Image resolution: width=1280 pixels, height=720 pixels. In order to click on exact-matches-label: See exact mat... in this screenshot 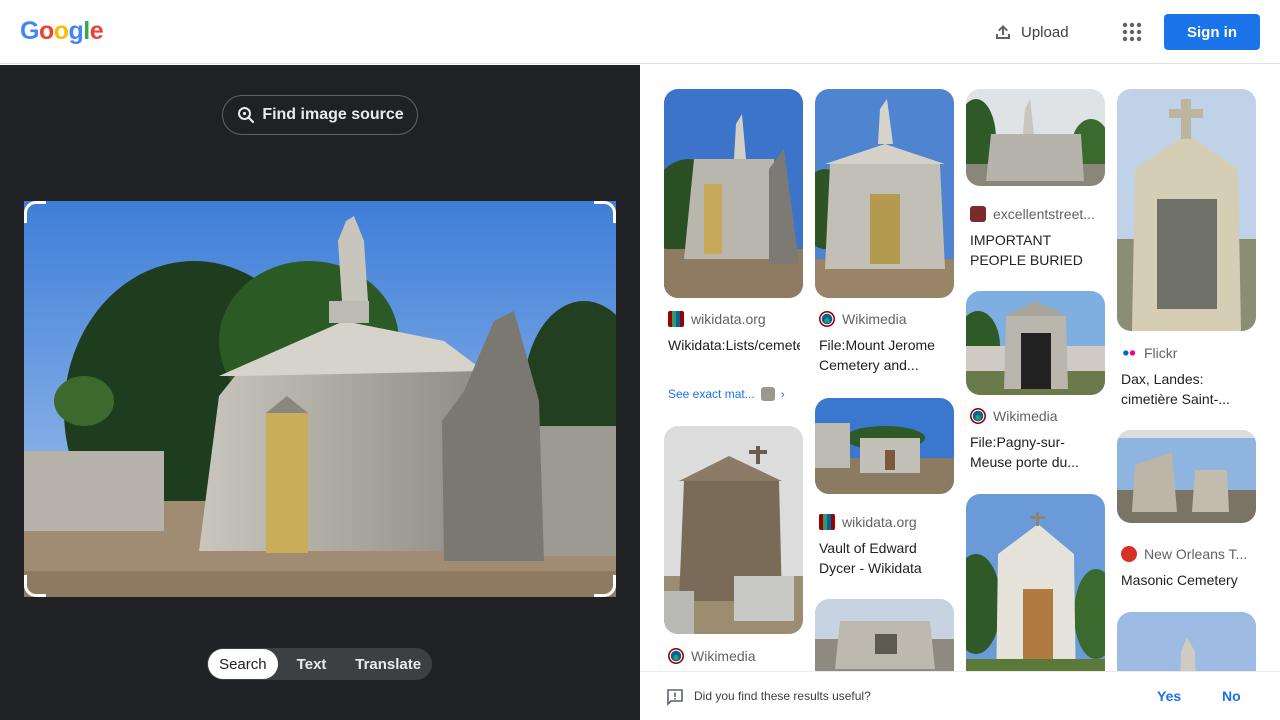, I will do `click(711, 394)`.